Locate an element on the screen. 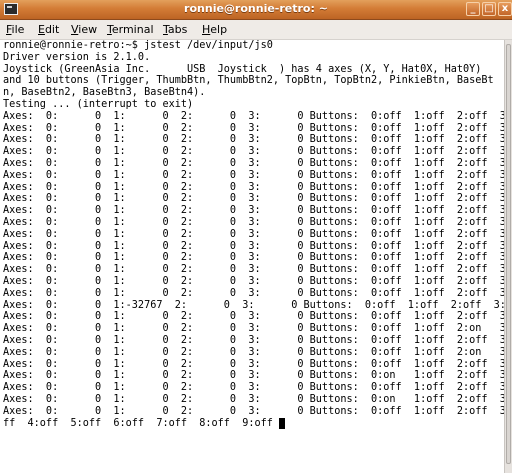 Image resolution: width=512 pixels, height=473 pixels. menu-edit-mnemonic: E is located at coordinates (41, 29).